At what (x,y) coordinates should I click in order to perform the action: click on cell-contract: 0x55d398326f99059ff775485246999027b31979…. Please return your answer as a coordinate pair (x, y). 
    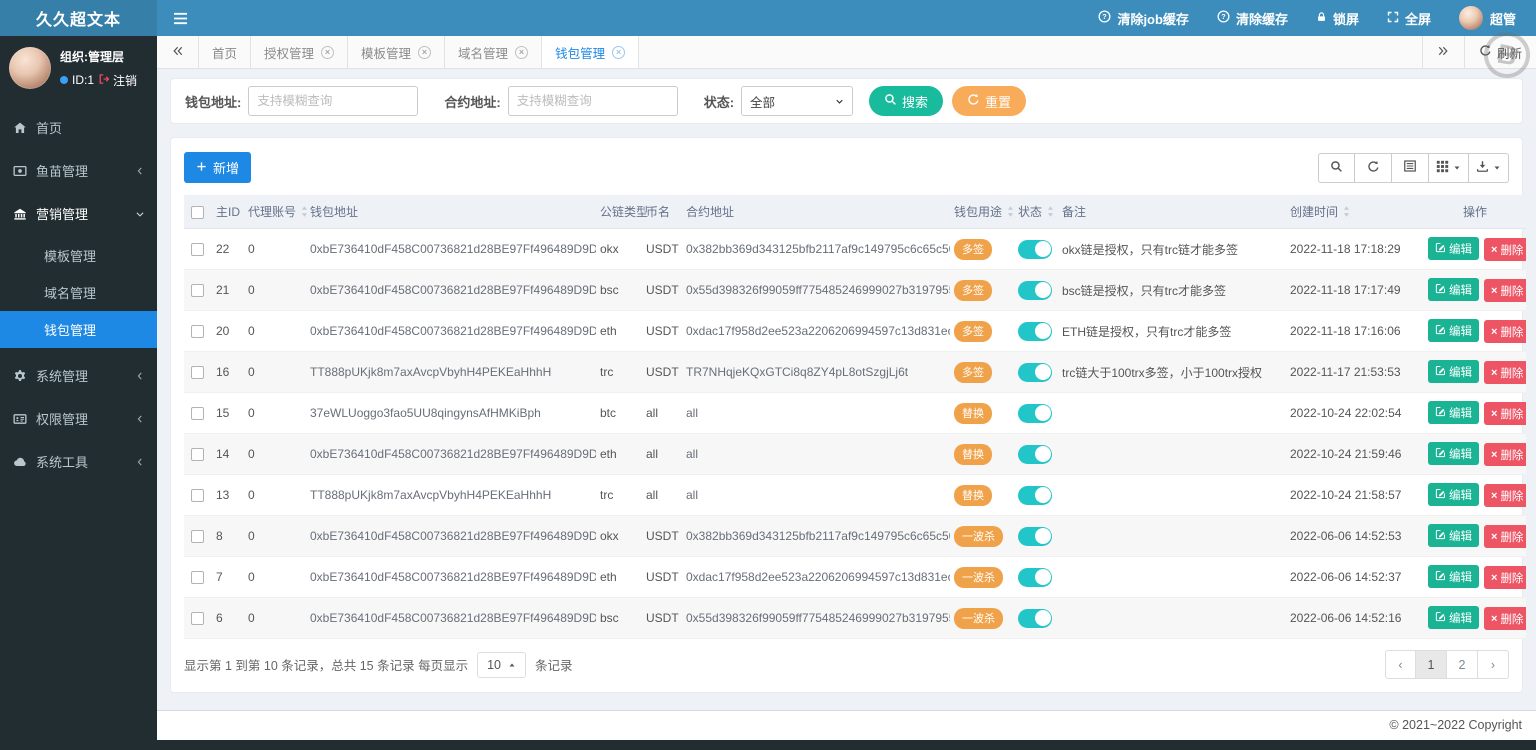
    Looking at the image, I should click on (816, 618).